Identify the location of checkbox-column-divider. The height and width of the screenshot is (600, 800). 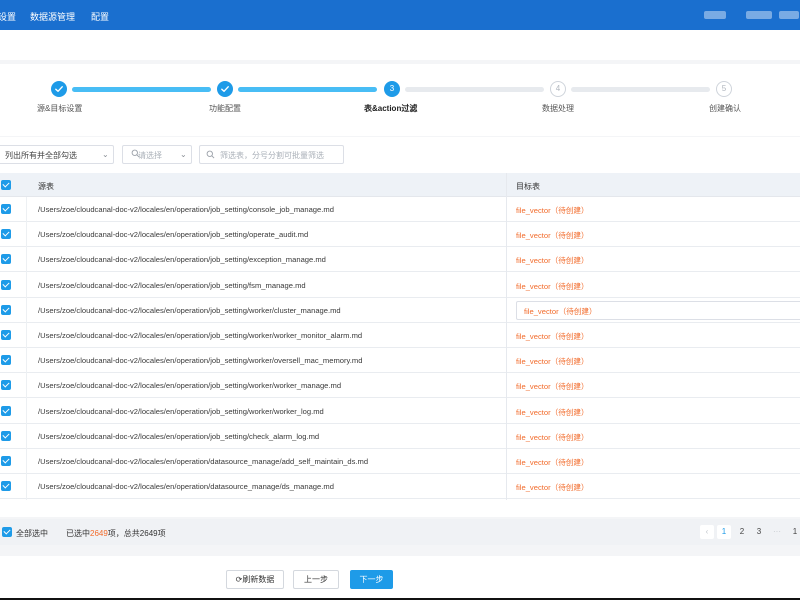
(26, 348).